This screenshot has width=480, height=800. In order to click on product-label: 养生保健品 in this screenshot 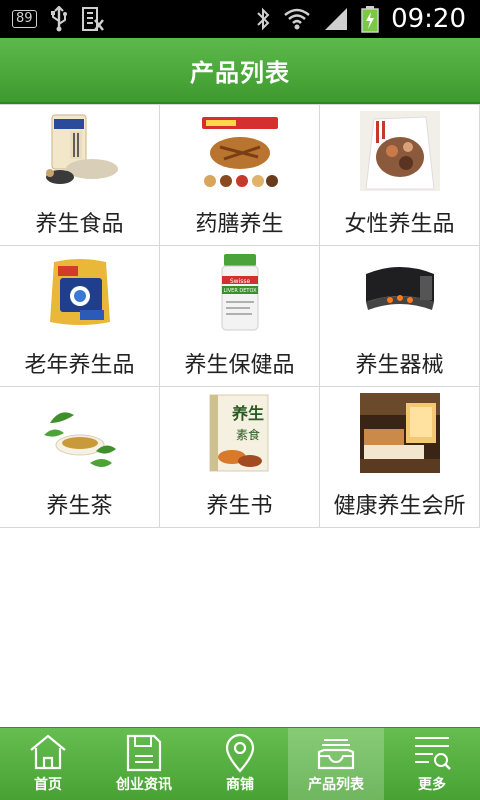, I will do `click(239, 365)`.